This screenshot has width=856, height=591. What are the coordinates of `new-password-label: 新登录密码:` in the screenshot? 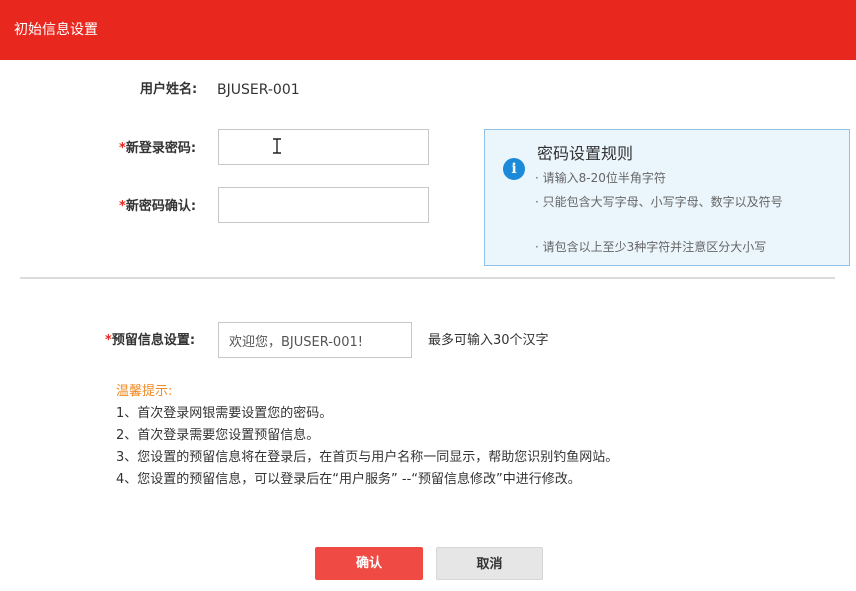 It's located at (161, 148).